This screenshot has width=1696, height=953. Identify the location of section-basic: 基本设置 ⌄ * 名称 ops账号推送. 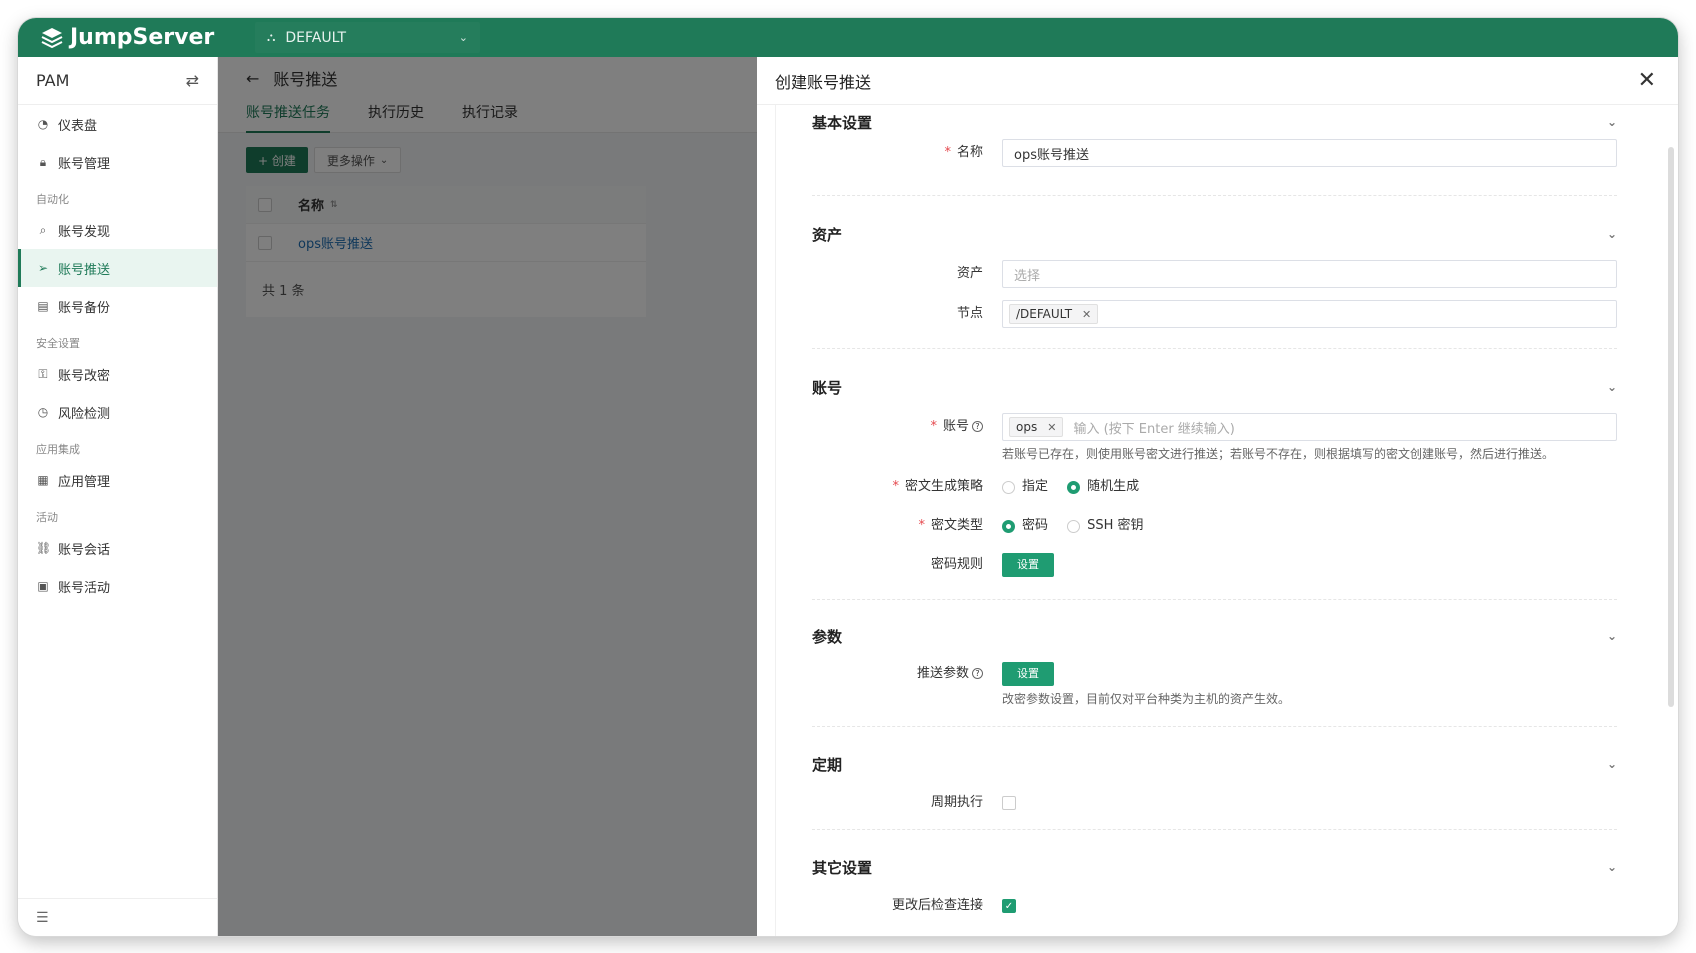
(1214, 150).